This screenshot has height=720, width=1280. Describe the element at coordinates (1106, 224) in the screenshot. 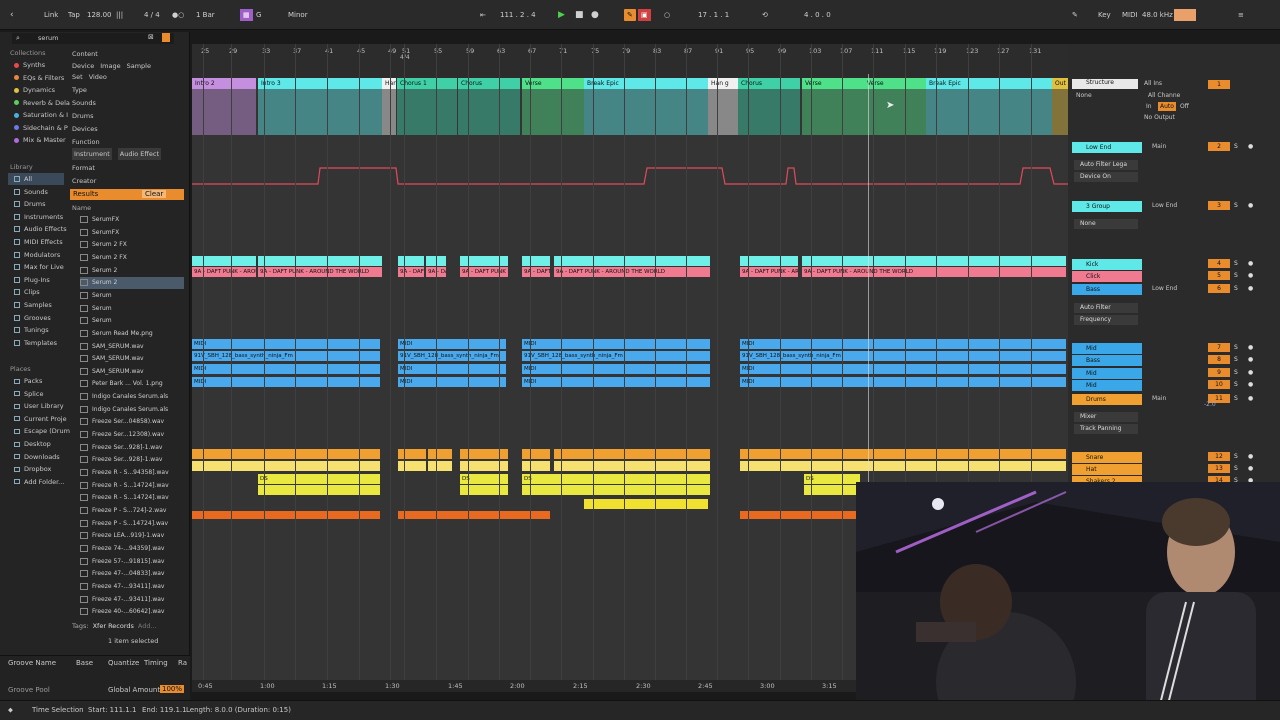

I see `group-input-select: None` at that location.